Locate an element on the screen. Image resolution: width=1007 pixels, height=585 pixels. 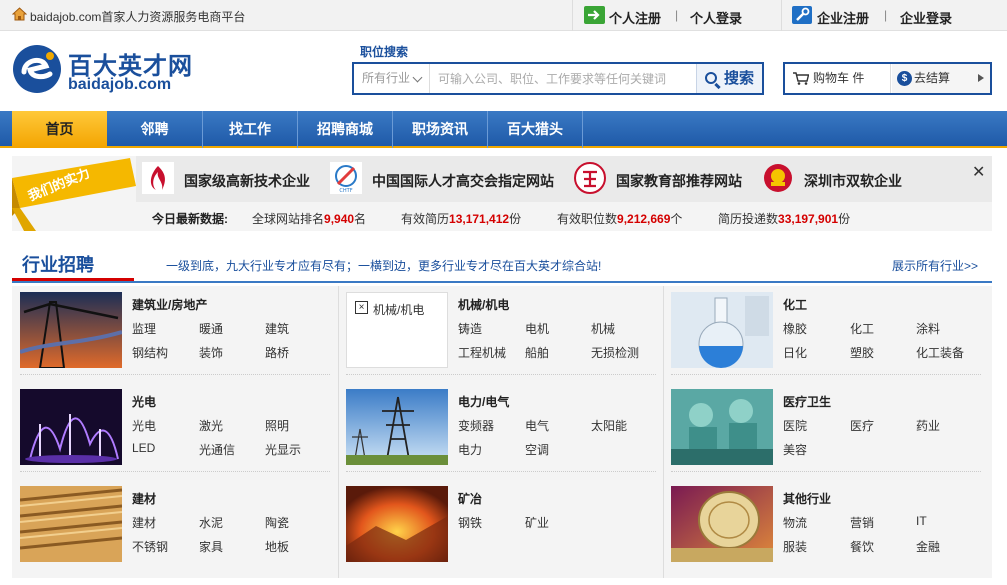
nav-headhunter: 百大猎头 is located at coordinates (535, 129).